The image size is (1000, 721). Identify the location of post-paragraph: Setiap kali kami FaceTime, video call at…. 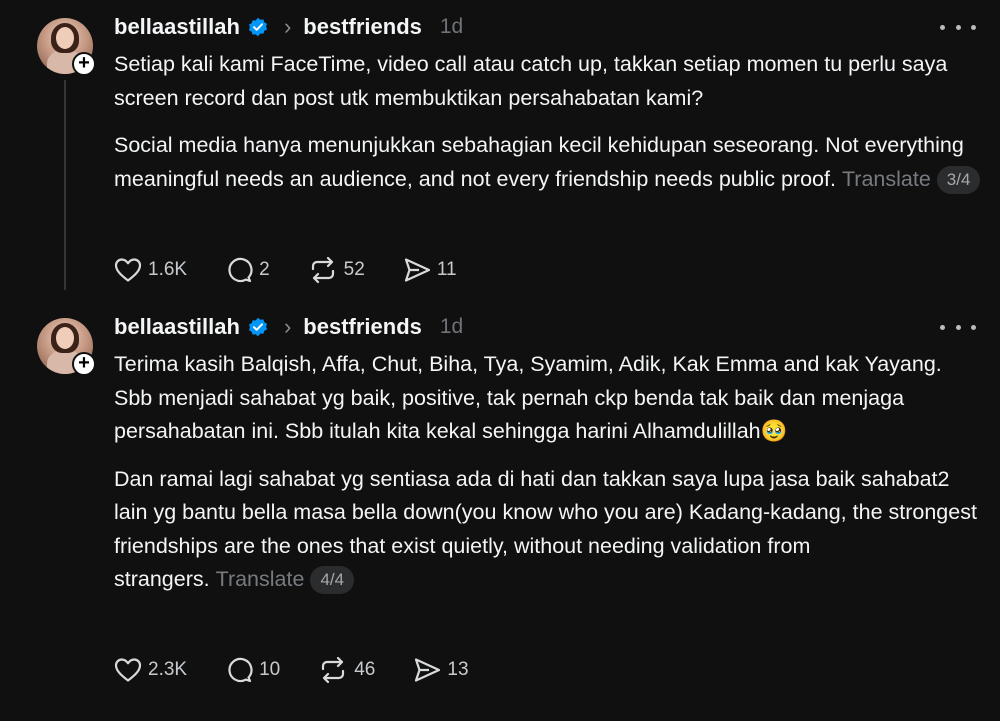
(531, 81).